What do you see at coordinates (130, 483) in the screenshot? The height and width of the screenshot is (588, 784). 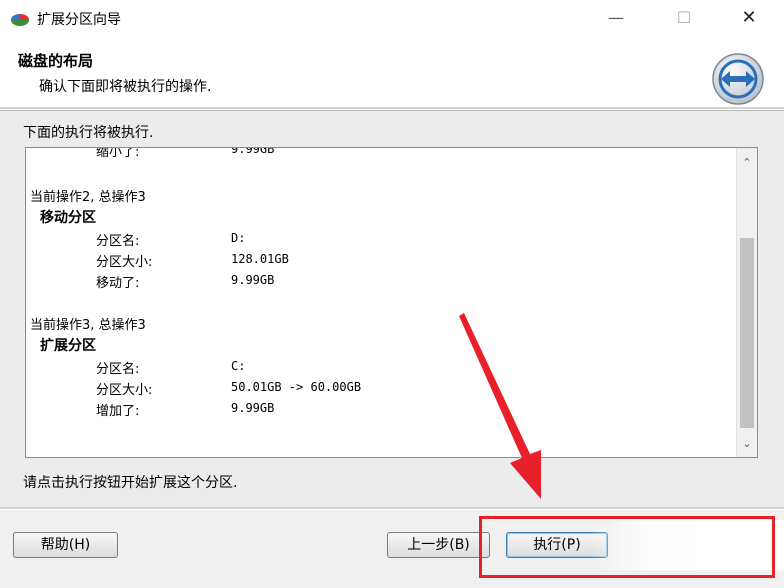 I see `footer-instruction: 请点击执行按钮开始扩展这个分区.` at bounding box center [130, 483].